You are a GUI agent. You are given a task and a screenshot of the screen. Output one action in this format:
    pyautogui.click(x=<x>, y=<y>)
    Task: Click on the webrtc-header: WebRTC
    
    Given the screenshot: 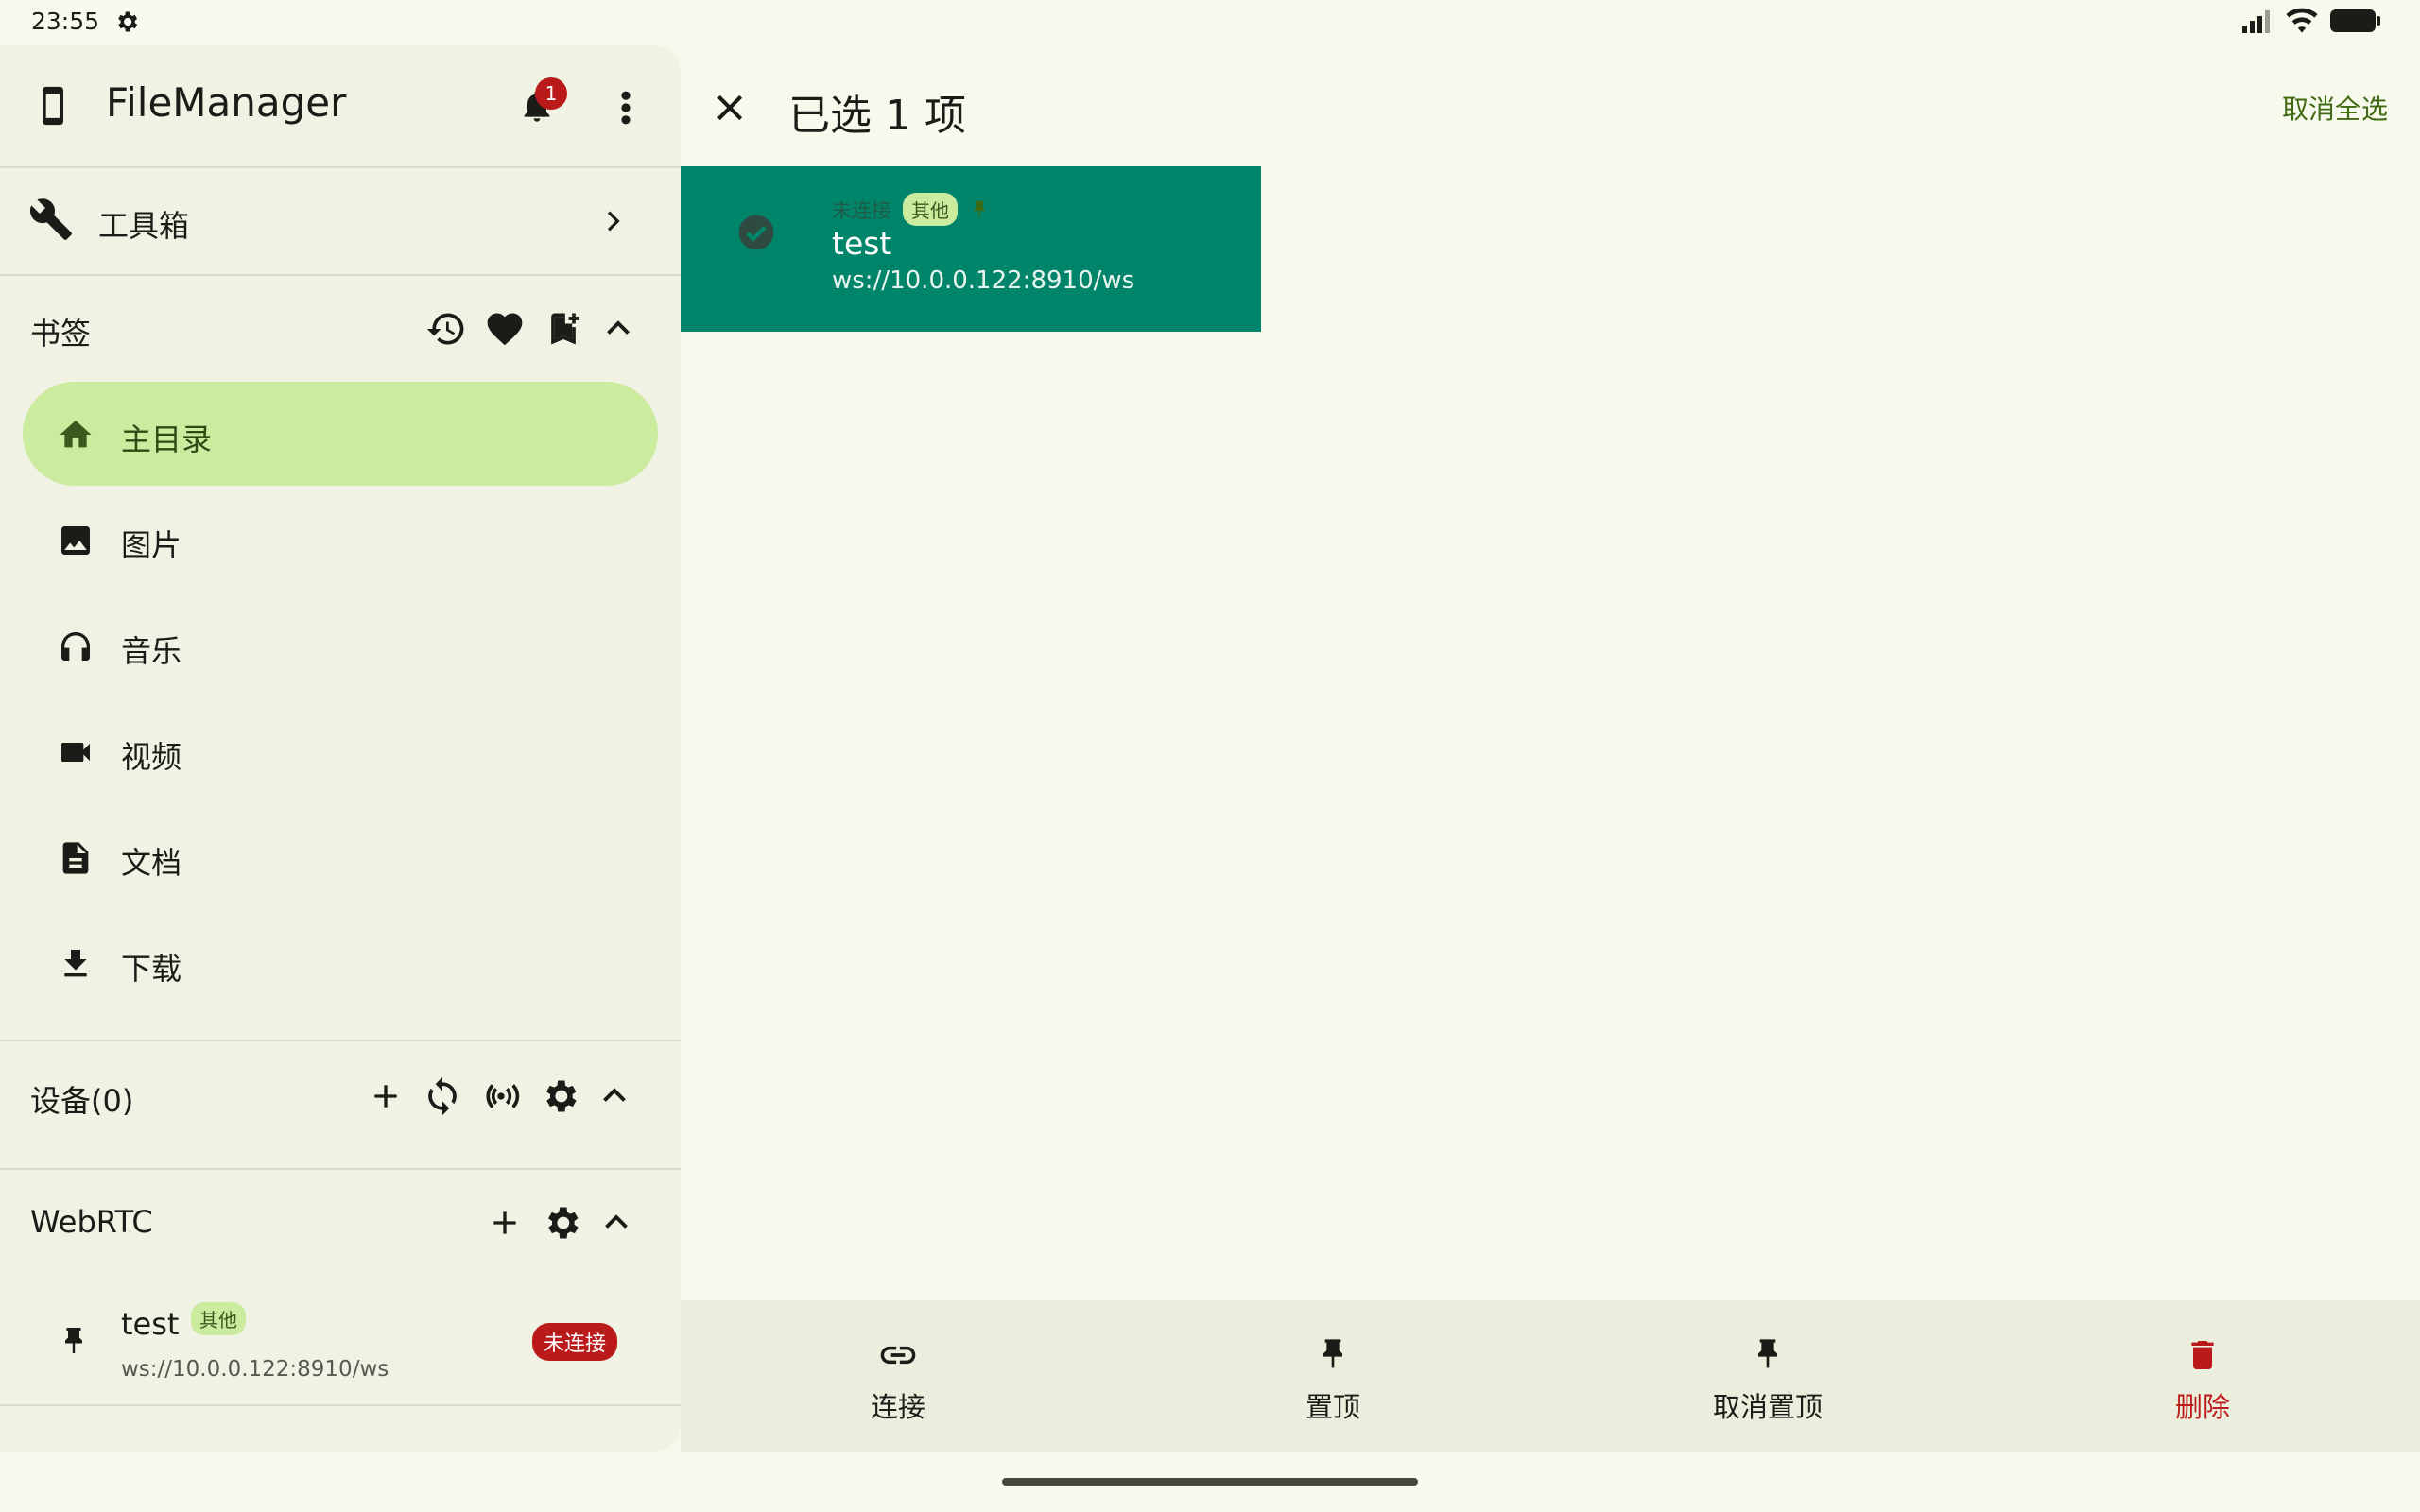 What is the action you would take?
    pyautogui.click(x=341, y=1224)
    